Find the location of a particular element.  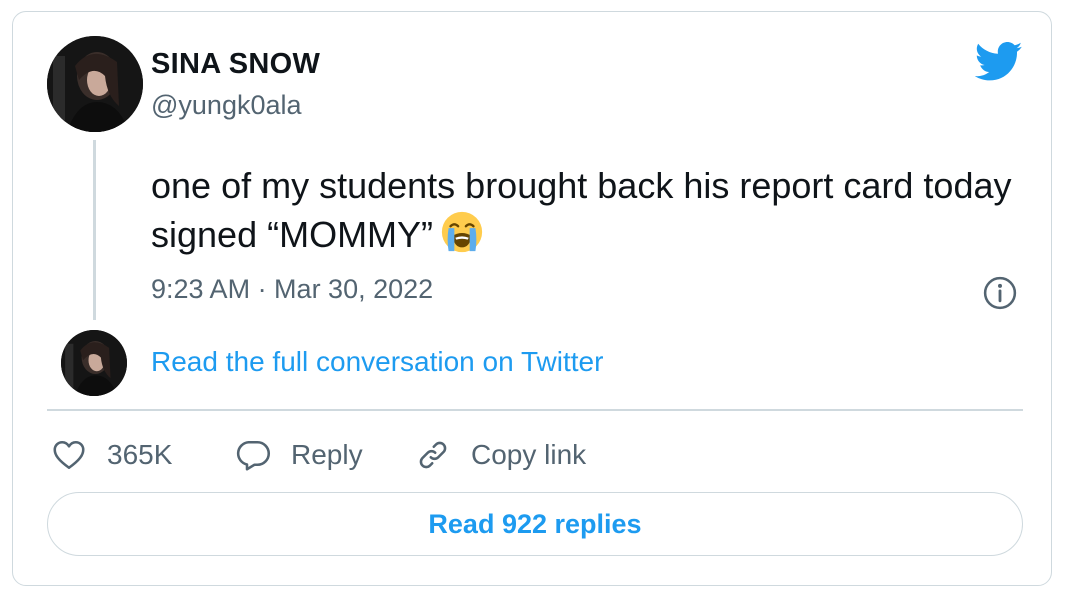

read-replies-button: Read 922 replies is located at coordinates (535, 524).